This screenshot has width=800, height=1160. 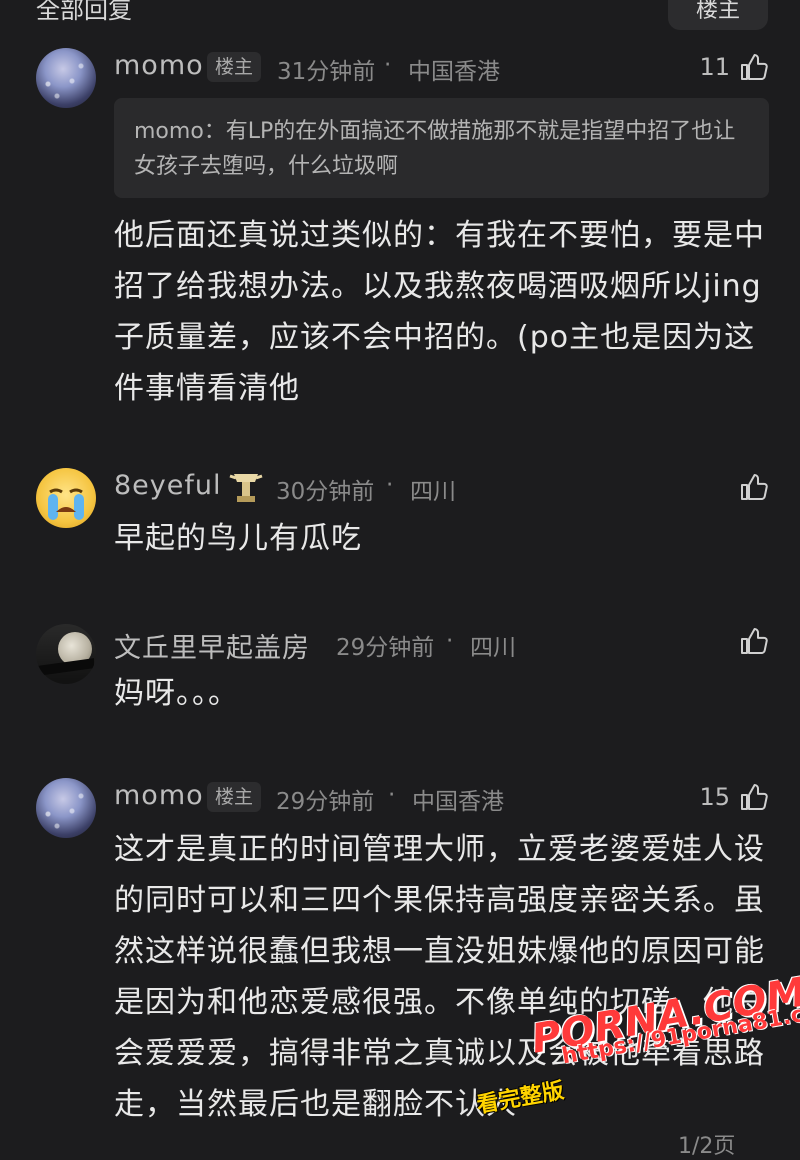 What do you see at coordinates (168, 485) in the screenshot?
I see `username: 8eyeful` at bounding box center [168, 485].